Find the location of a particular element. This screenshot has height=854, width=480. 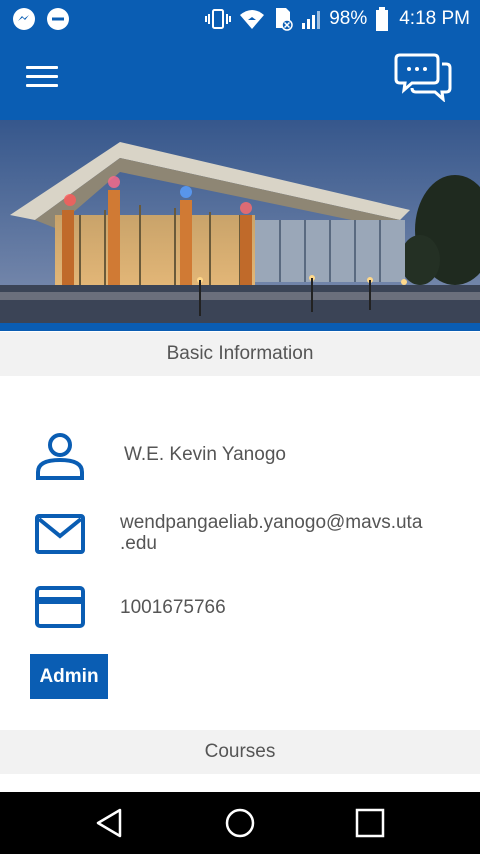

basic-information-header: Basic Information is located at coordinates (240, 354).